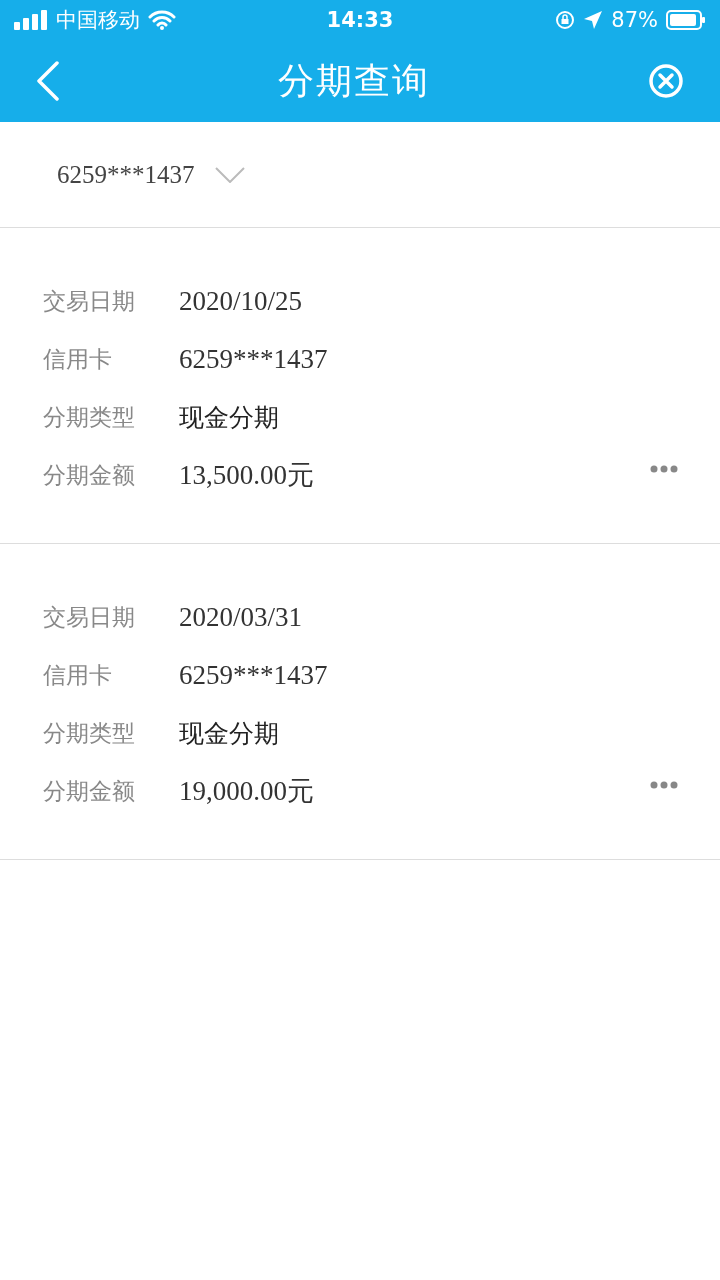 This screenshot has width=720, height=1280. I want to click on wifi-icon, so click(162, 20).